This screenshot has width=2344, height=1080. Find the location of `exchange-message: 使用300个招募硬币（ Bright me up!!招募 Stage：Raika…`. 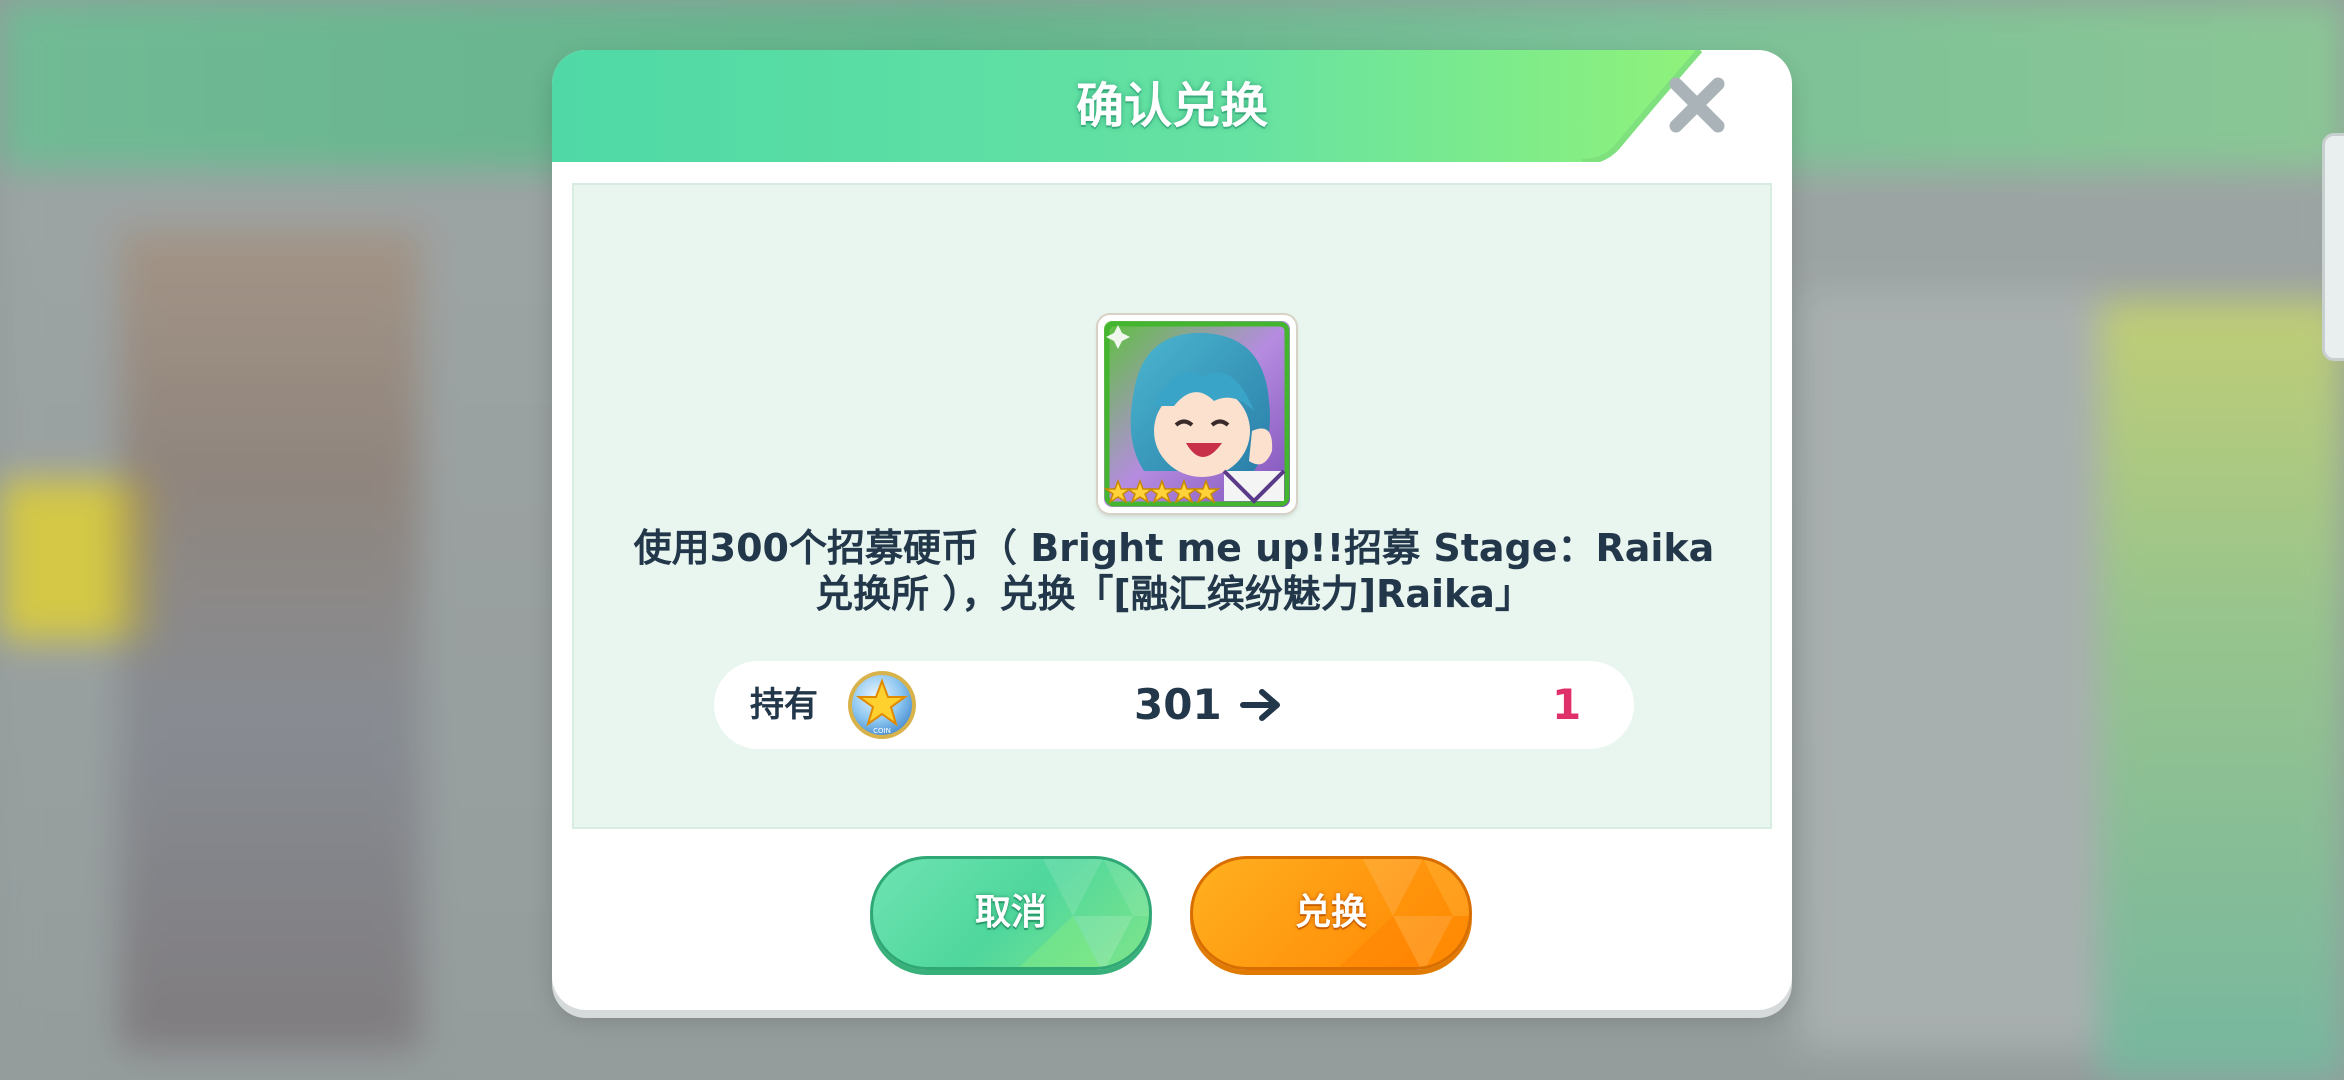

exchange-message: 使用300个招募硬币（ Bright me up!!招募 Stage：Raika… is located at coordinates (1174, 571).